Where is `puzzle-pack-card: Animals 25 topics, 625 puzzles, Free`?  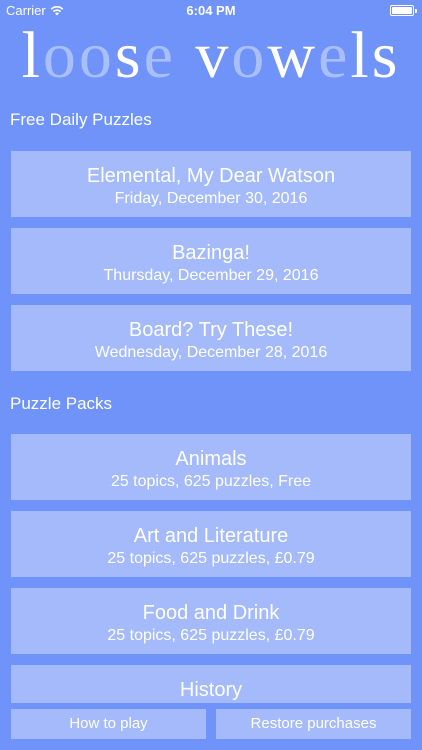
puzzle-pack-card: Animals 25 topics, 625 puzzles, Free is located at coordinates (211, 467).